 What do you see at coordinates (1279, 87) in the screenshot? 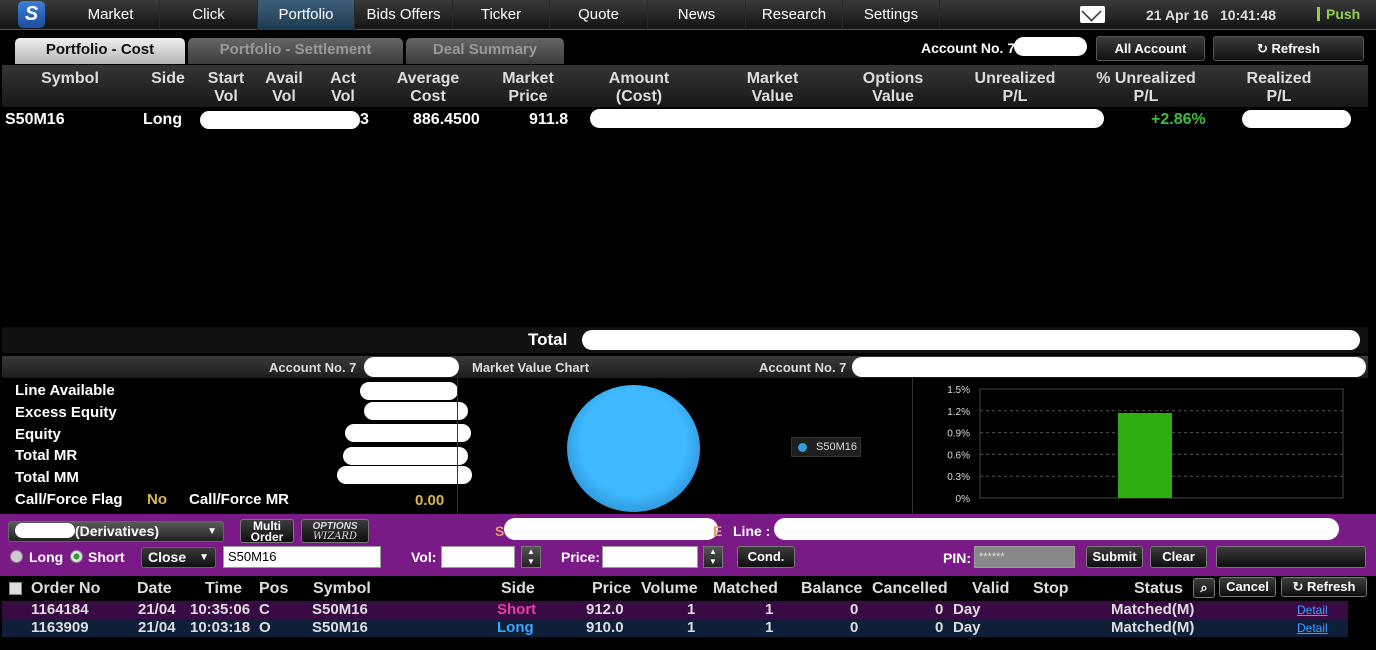
I see `col-realized-pl: Realized P/L` at bounding box center [1279, 87].